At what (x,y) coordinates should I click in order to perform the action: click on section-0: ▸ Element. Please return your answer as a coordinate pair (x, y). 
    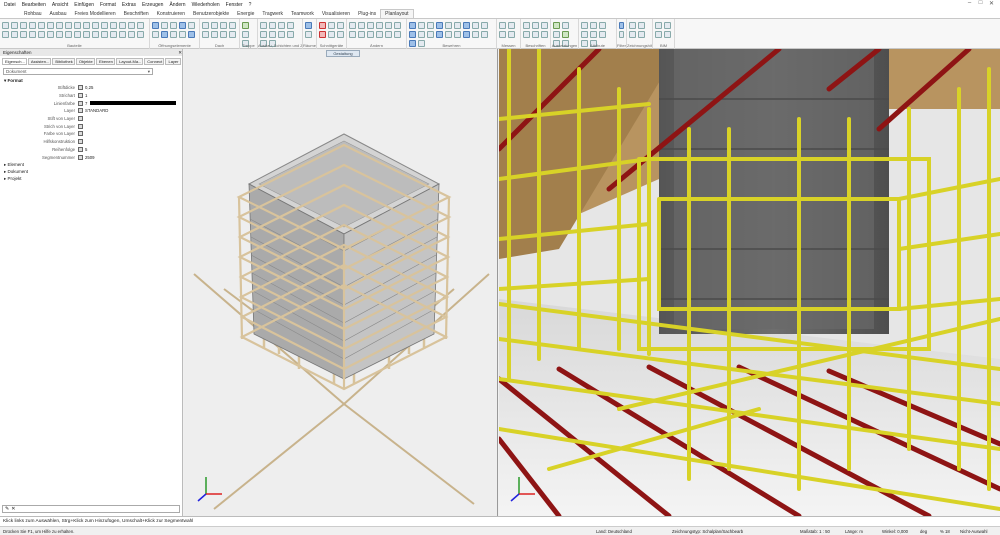
    Looking at the image, I should click on (91, 164).